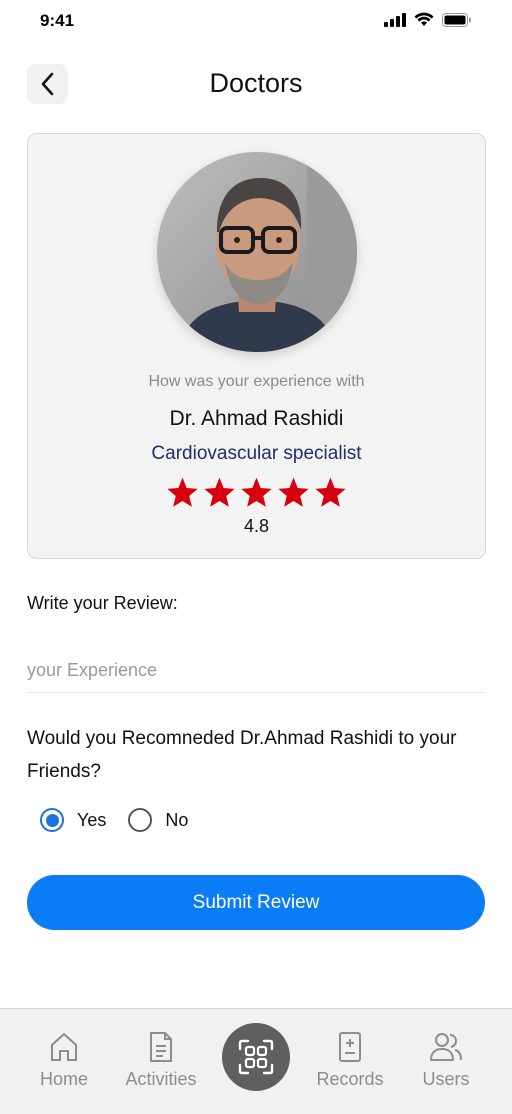 This screenshot has height=1114, width=512. What do you see at coordinates (257, 252) in the screenshot?
I see `doctor-avatar` at bounding box center [257, 252].